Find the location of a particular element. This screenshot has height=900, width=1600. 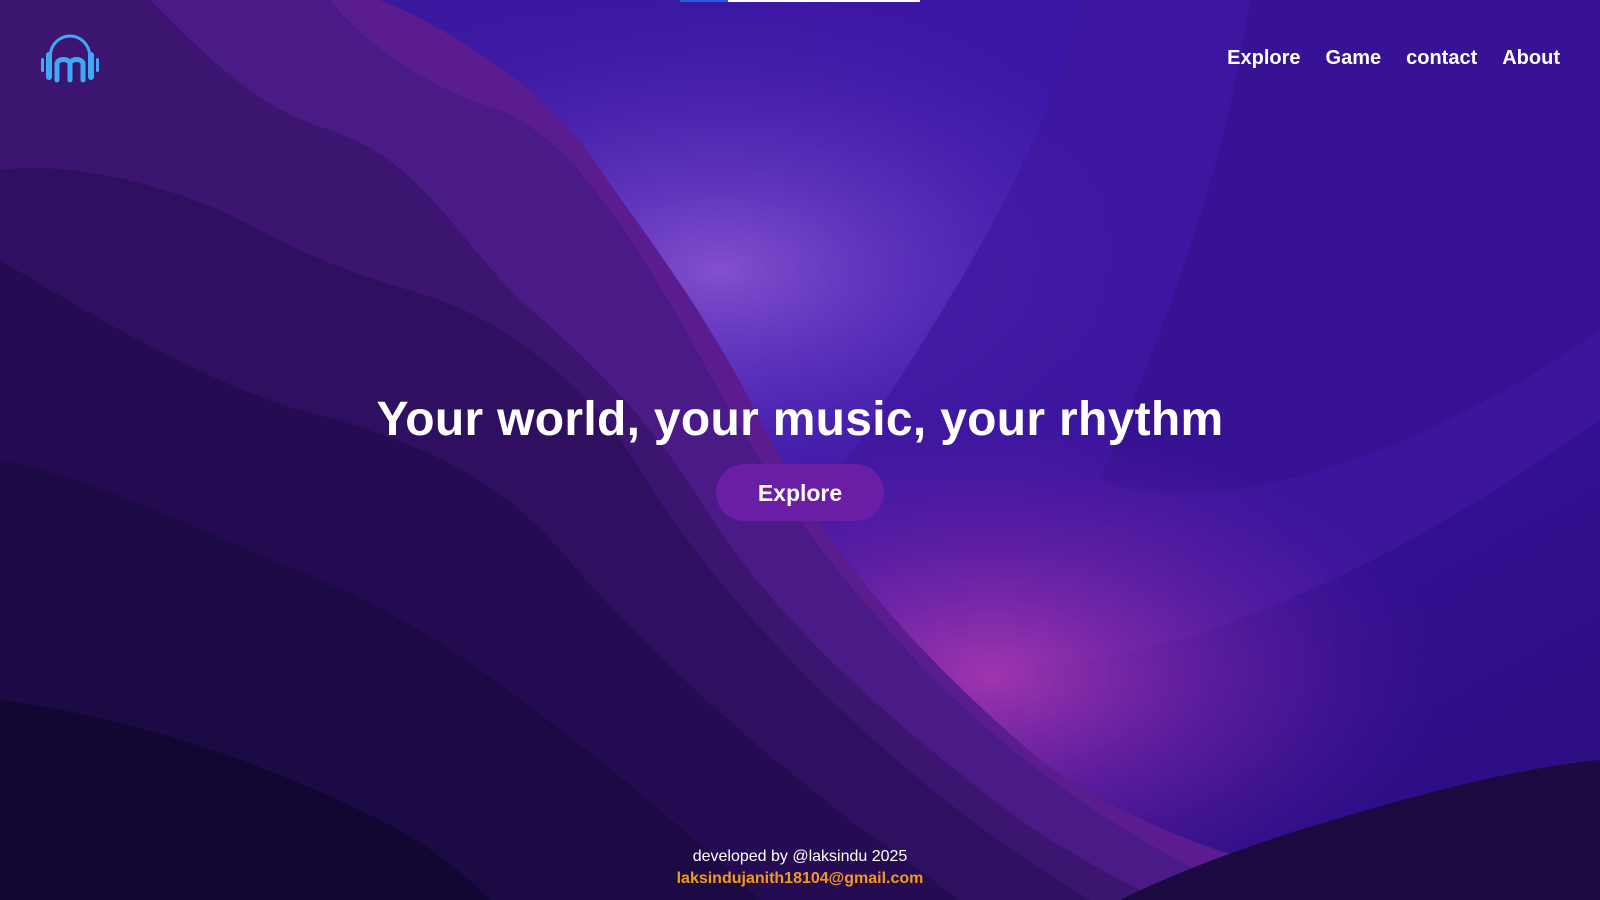

headphones-music-logo-icon is located at coordinates (70, 59).